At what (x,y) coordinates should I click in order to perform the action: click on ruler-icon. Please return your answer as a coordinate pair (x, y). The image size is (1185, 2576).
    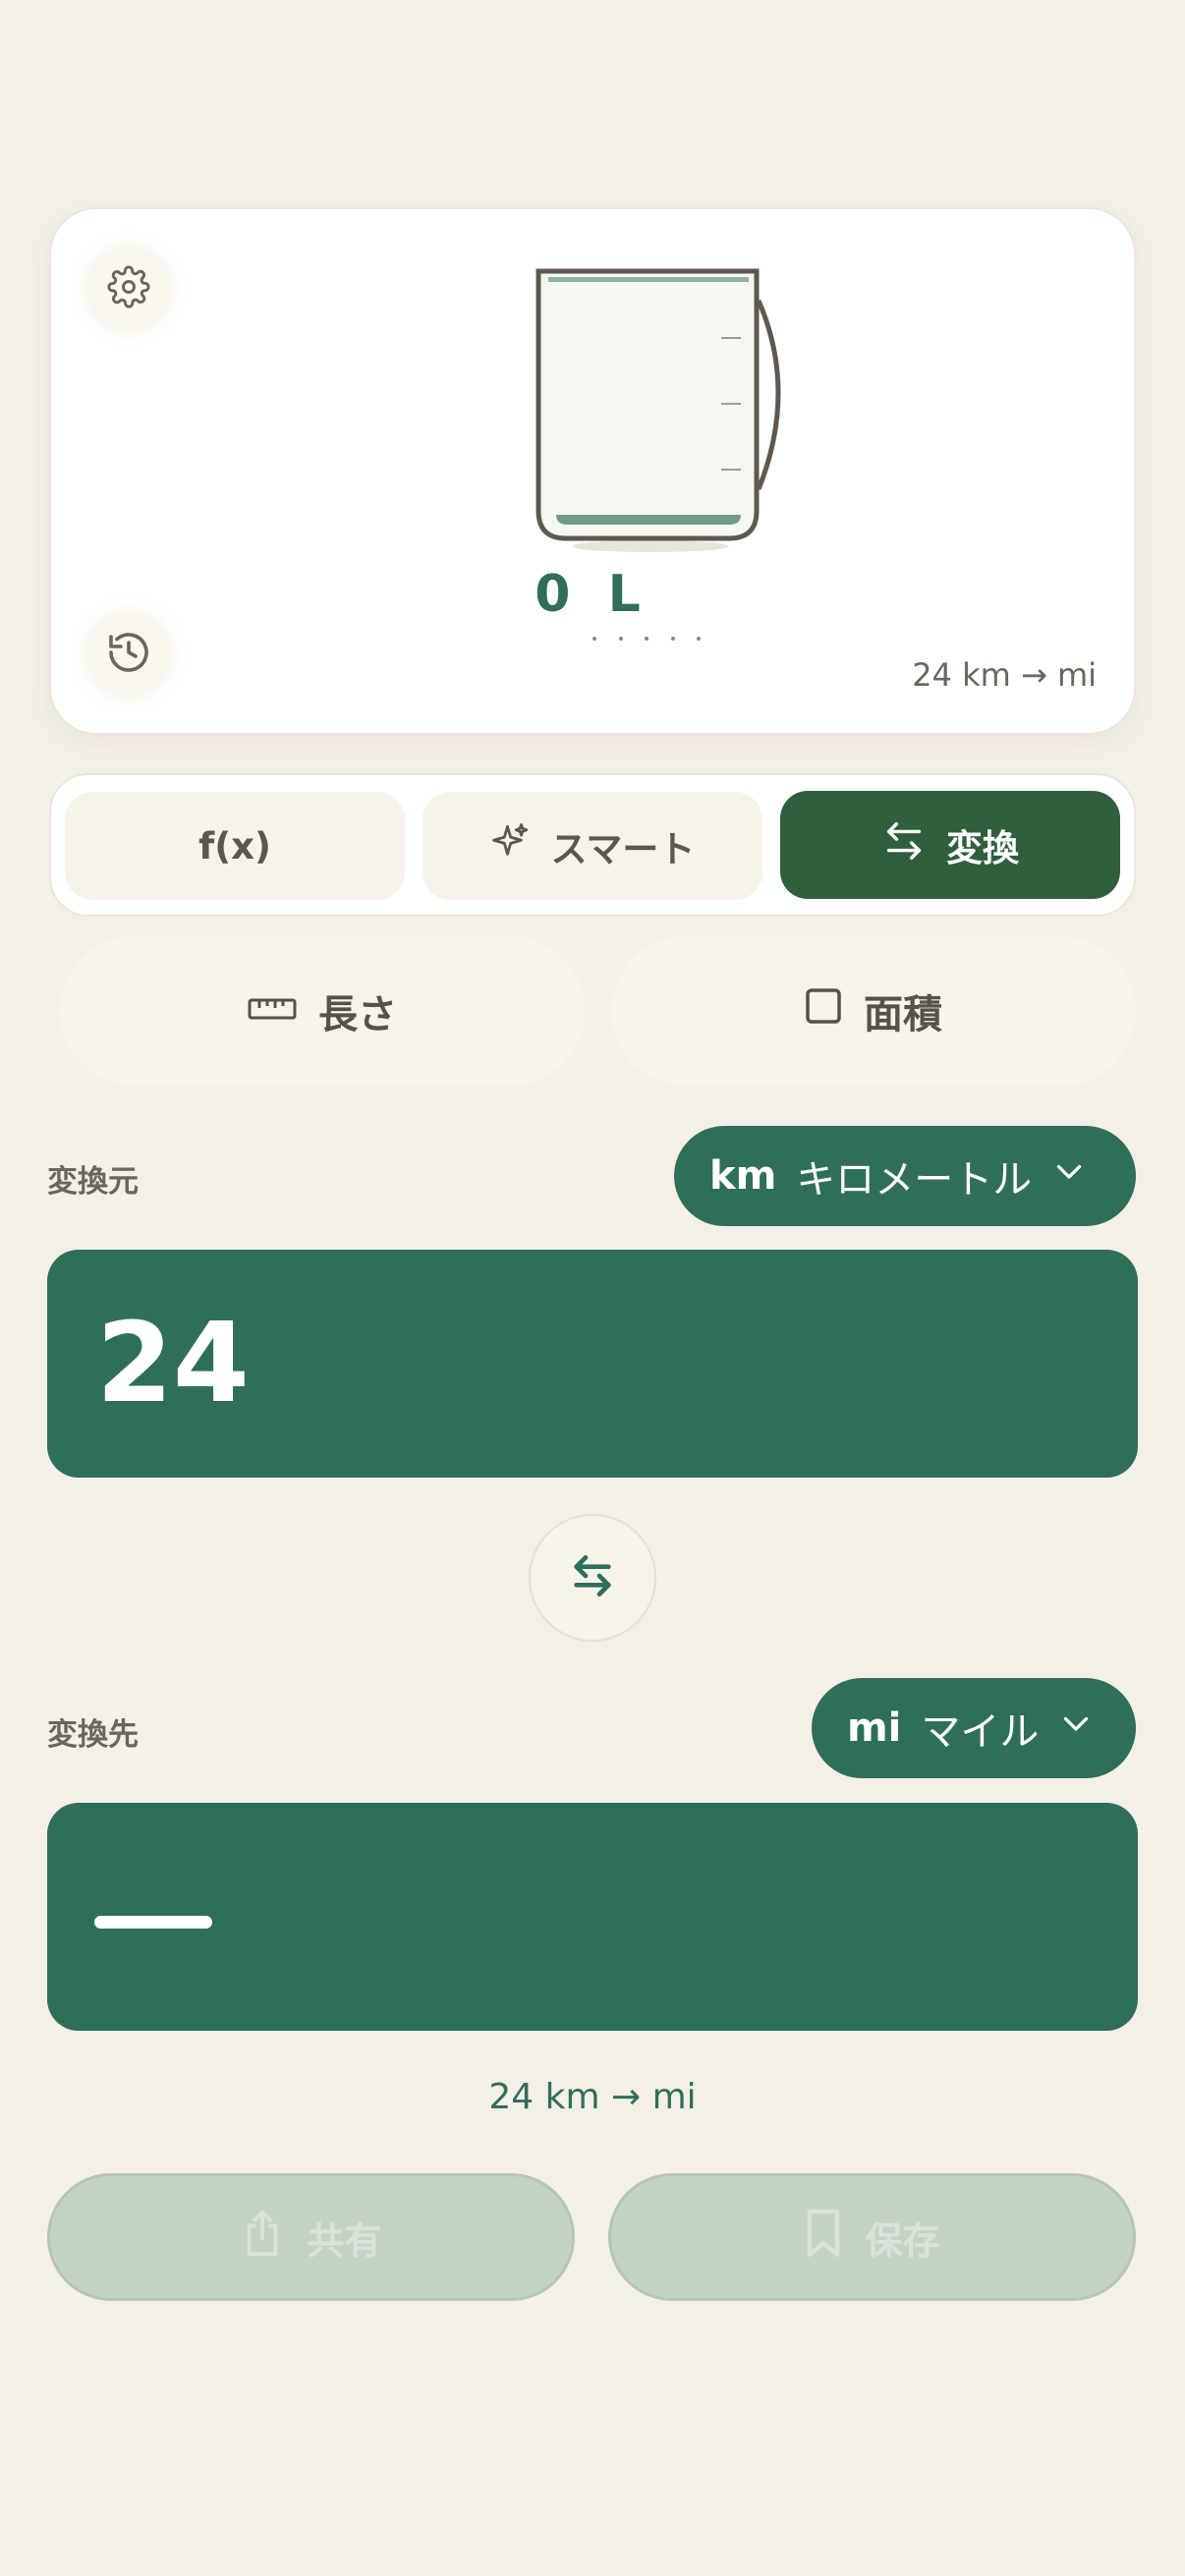
    Looking at the image, I should click on (273, 1011).